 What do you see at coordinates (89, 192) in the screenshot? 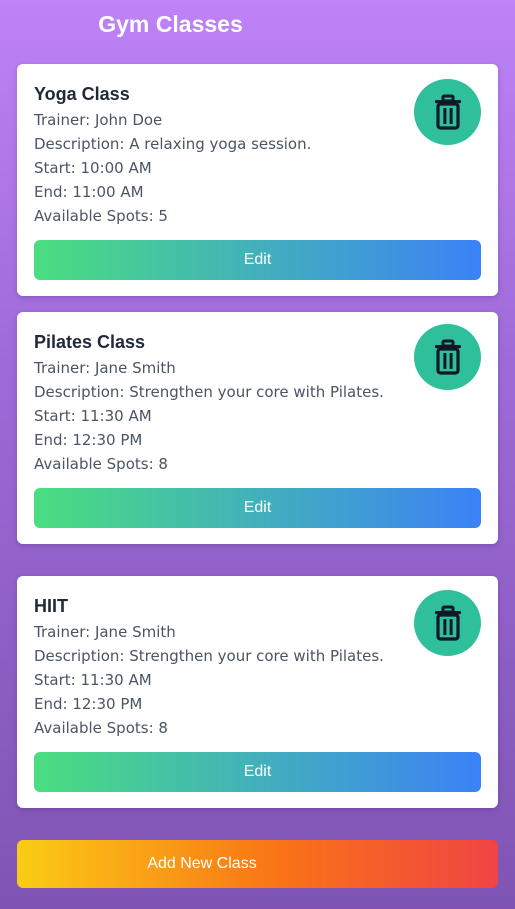
I see `class-end: End: 11:00 AM` at bounding box center [89, 192].